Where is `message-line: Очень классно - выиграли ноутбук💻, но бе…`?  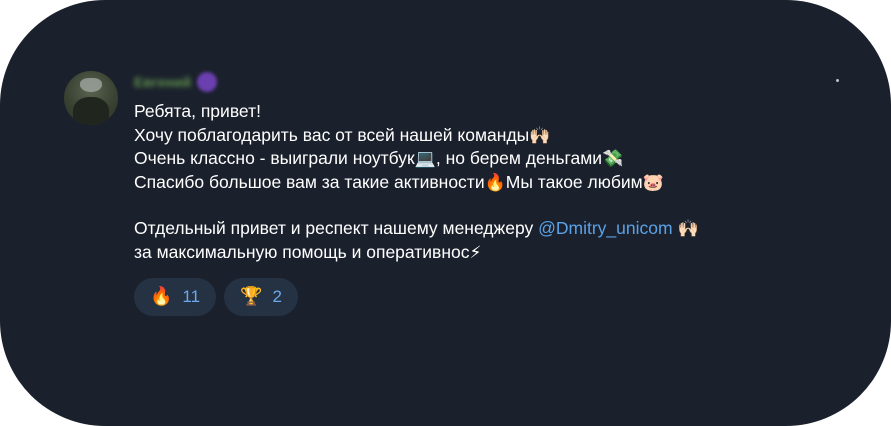
message-line: Очень классно - выиграли ноутбук💻, но бе… is located at coordinates (416, 159).